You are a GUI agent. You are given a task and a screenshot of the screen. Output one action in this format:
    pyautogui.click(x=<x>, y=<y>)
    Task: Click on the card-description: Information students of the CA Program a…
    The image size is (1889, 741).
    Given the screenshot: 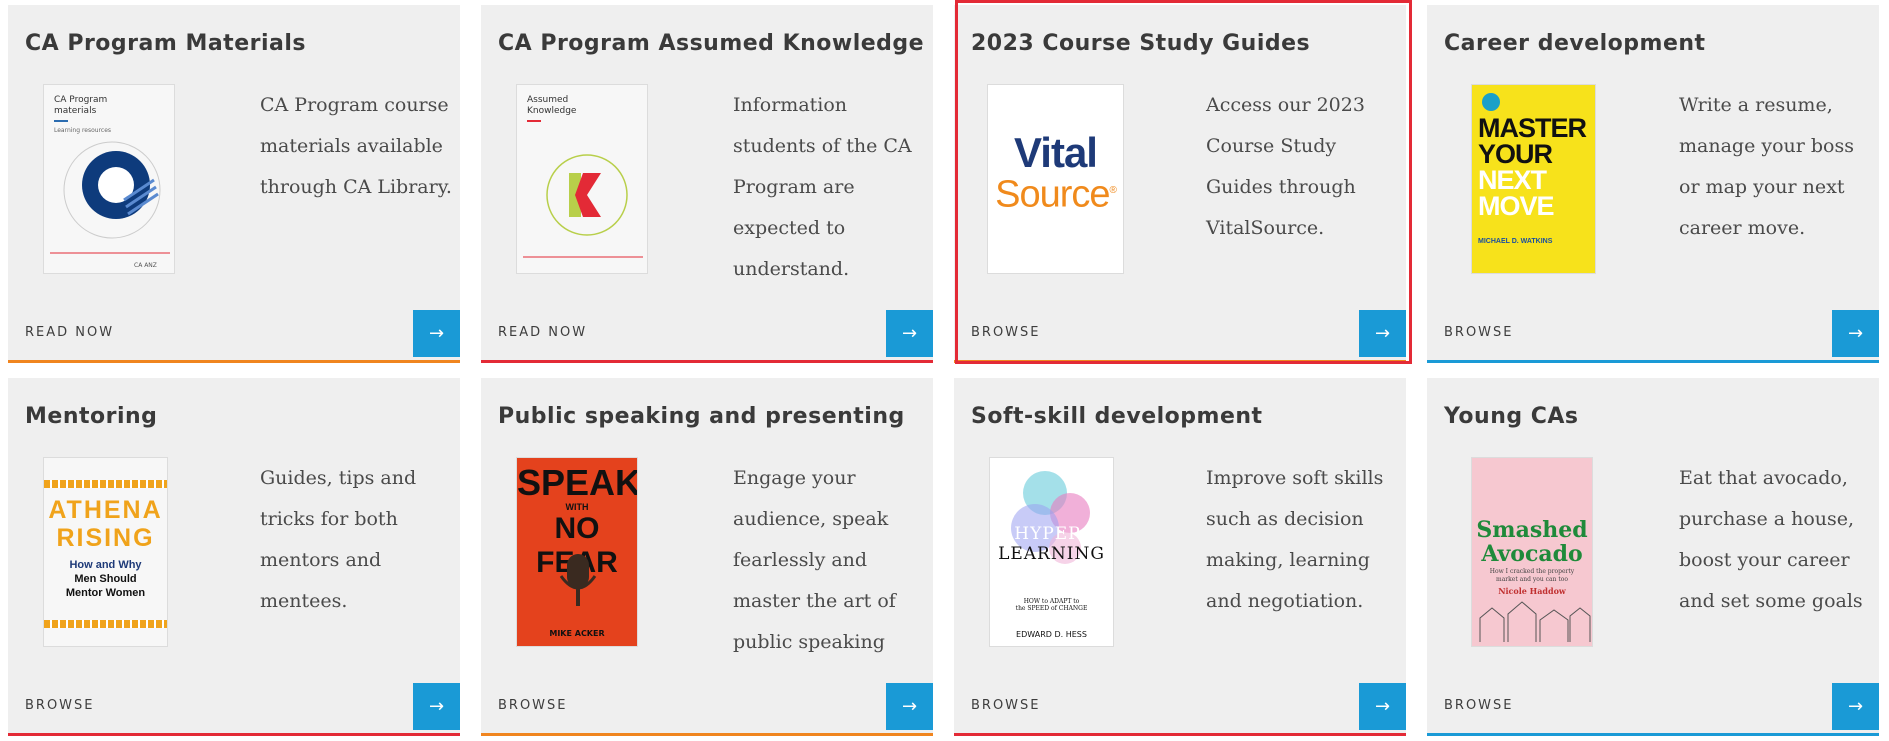 What is the action you would take?
    pyautogui.click(x=822, y=187)
    